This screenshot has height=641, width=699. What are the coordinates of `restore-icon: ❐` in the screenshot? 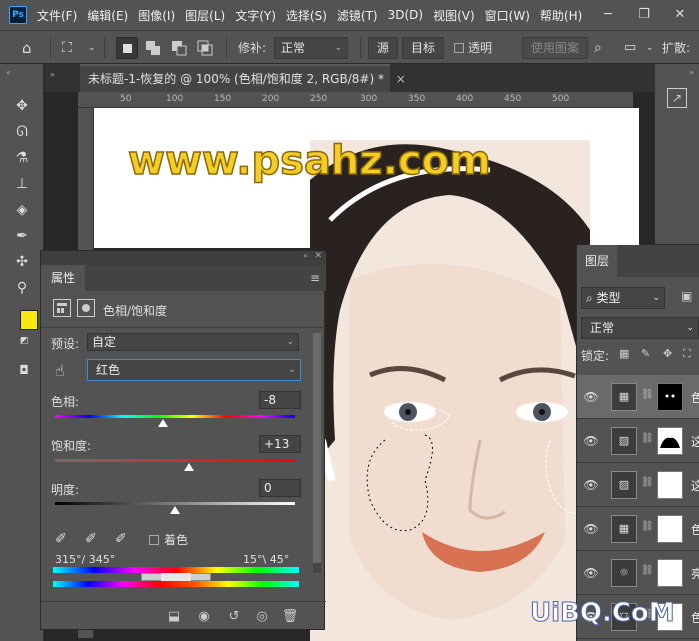 It's located at (644, 15).